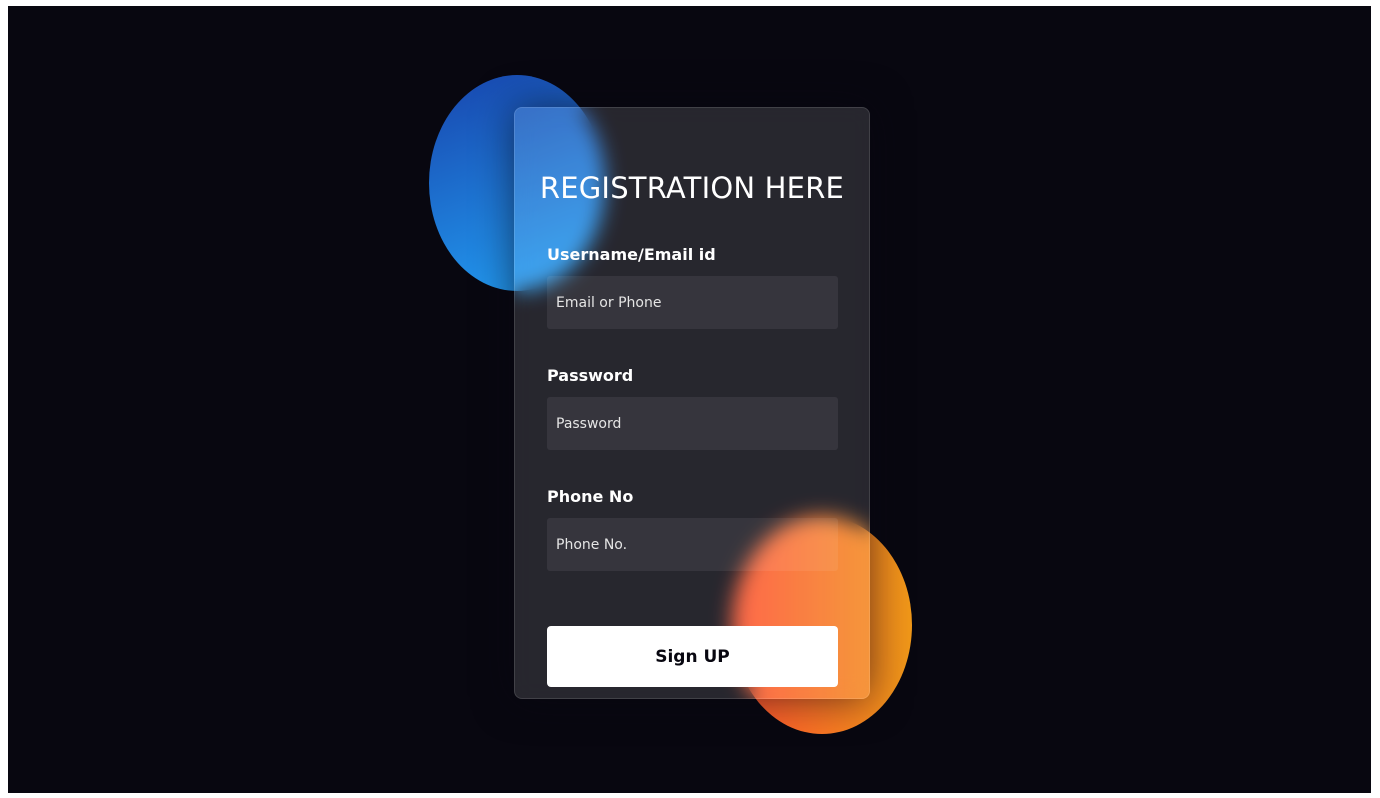 This screenshot has width=1380, height=798. What do you see at coordinates (692, 544) in the screenshot?
I see `phone-input` at bounding box center [692, 544].